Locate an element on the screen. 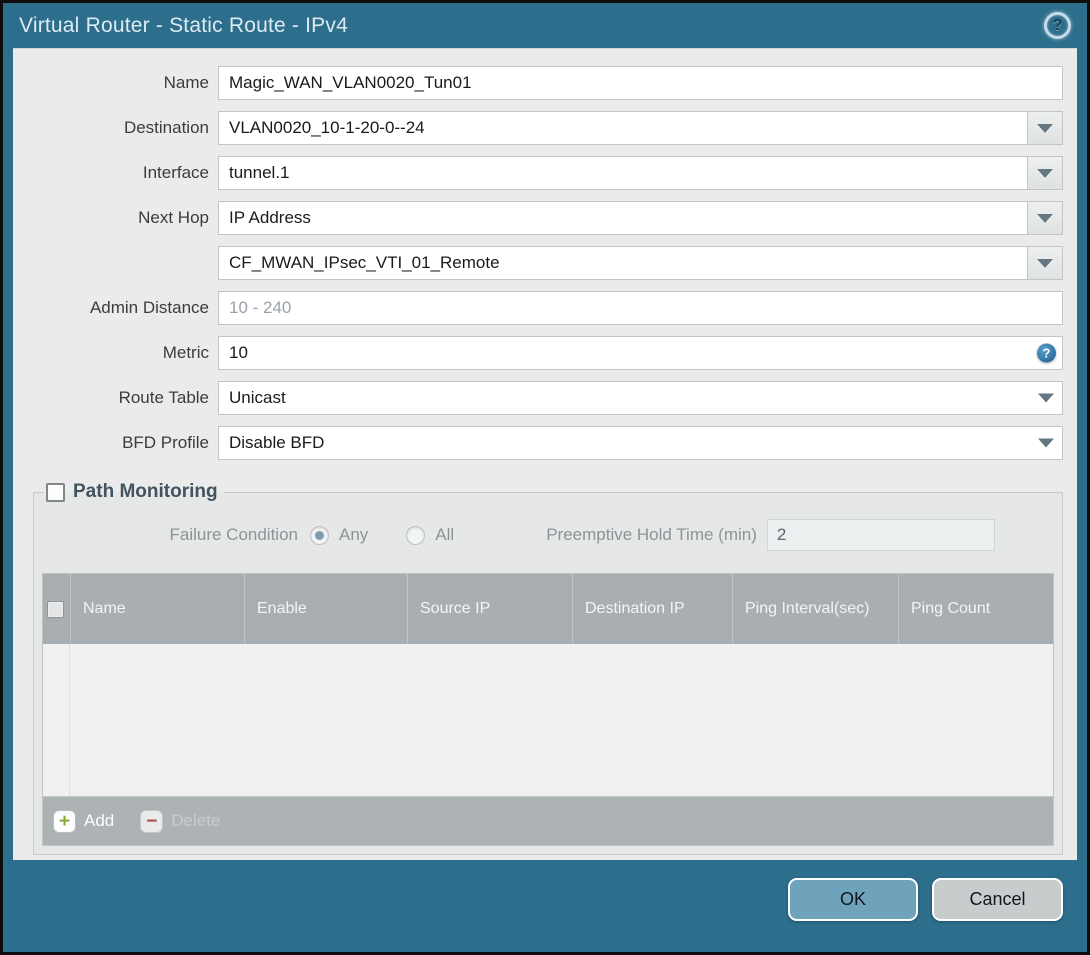 Image resolution: width=1090 pixels, height=955 pixels. route-table-chevron-down-icon is located at coordinates (1046, 398).